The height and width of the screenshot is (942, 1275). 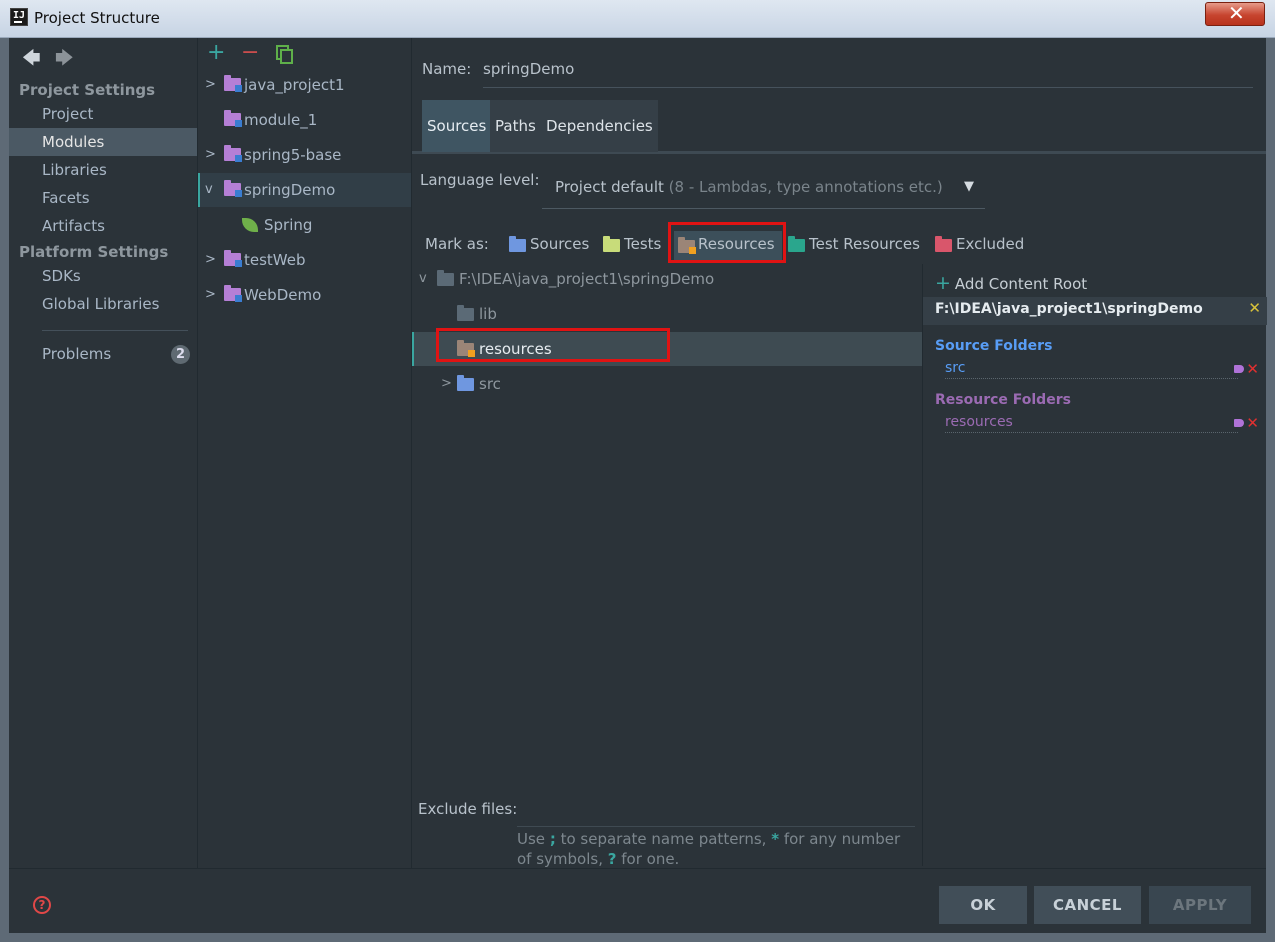 I want to click on mark-label: Test Resources, so click(x=864, y=244).